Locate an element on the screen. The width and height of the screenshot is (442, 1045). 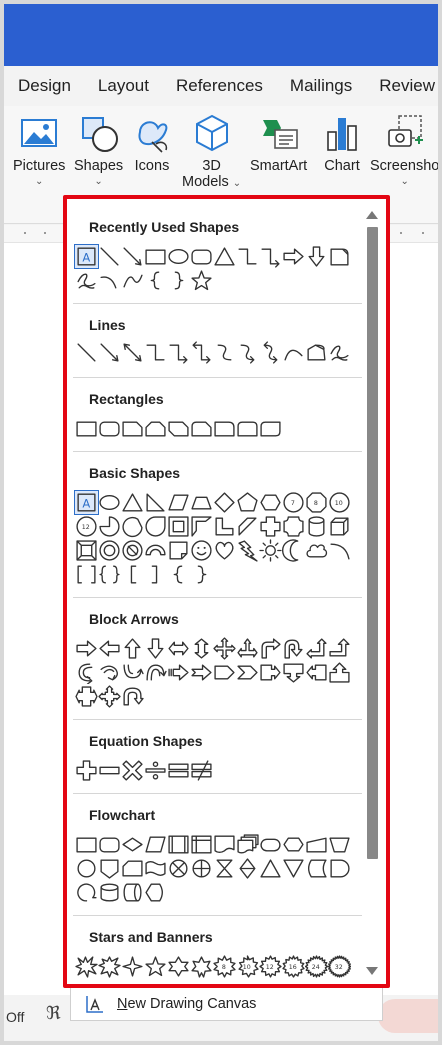
right-bracket-shape is located at coordinates (155, 574).